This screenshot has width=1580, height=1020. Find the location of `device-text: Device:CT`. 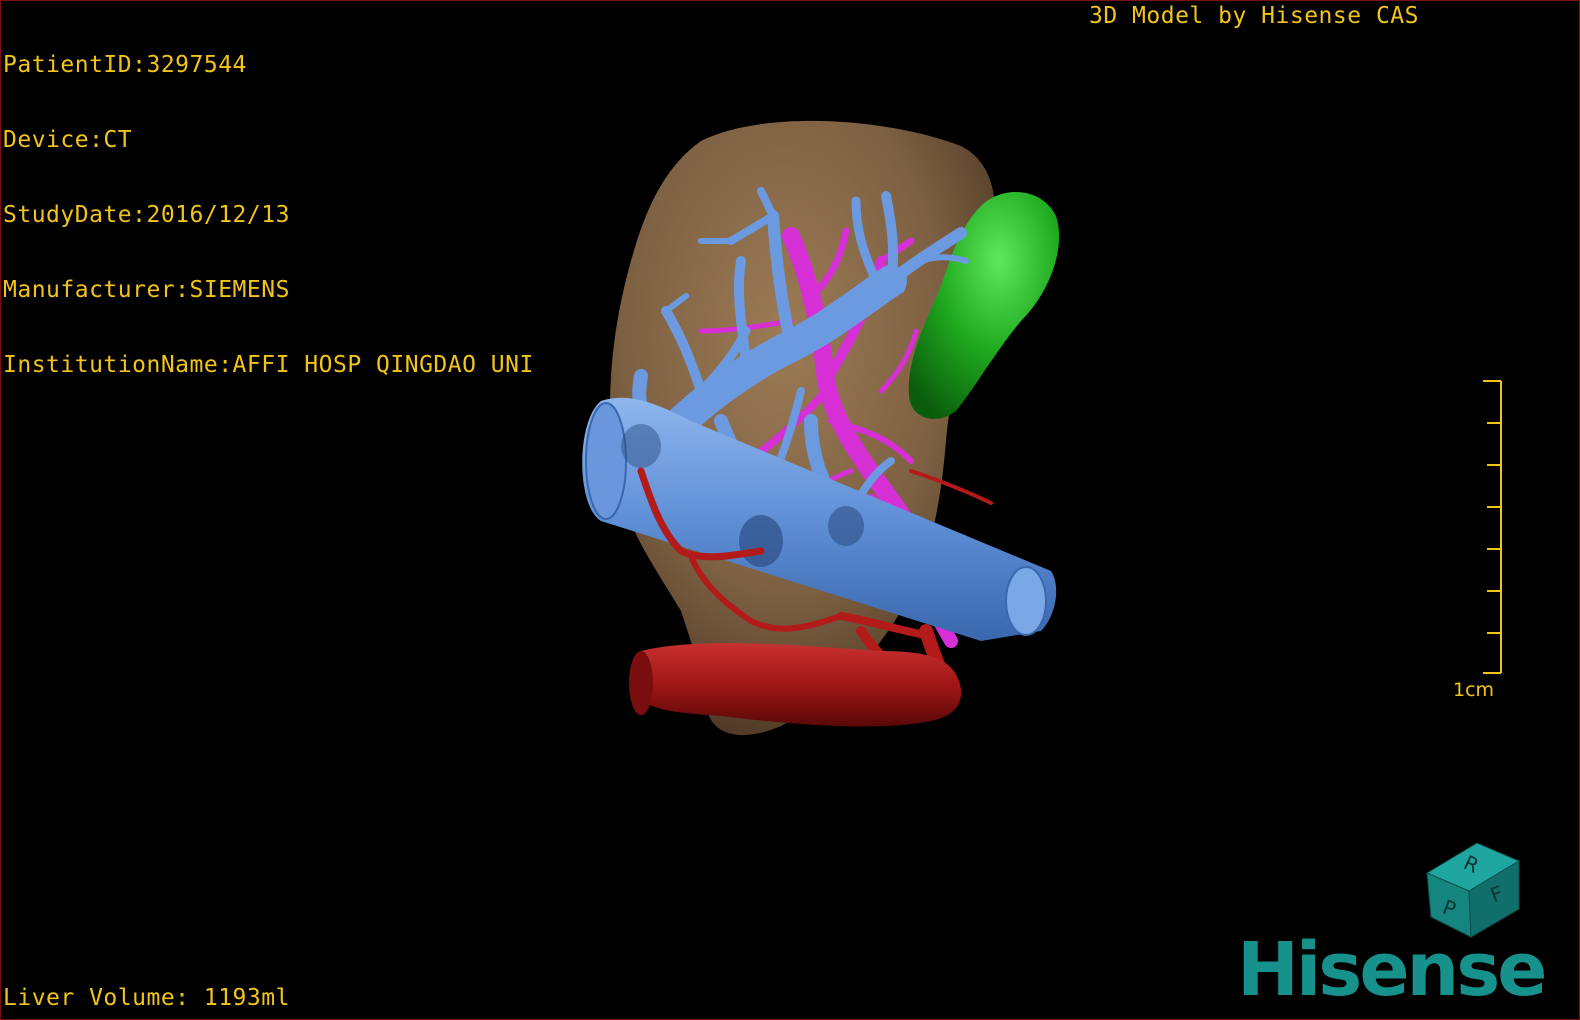

device-text: Device:CT is located at coordinates (68, 140).